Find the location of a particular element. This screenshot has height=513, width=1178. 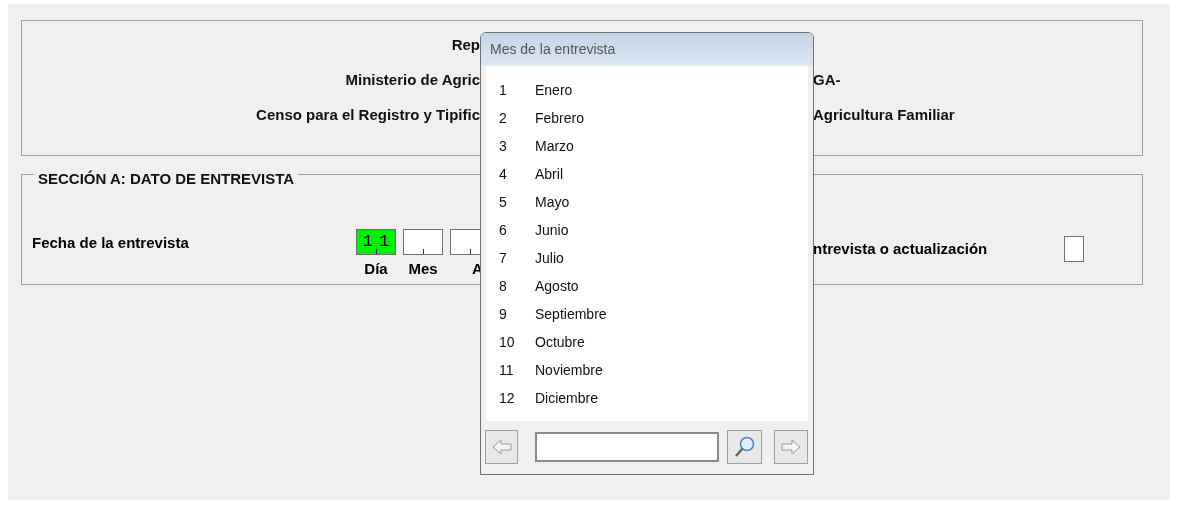

month-item: 11 Noviembre is located at coordinates (647, 370).